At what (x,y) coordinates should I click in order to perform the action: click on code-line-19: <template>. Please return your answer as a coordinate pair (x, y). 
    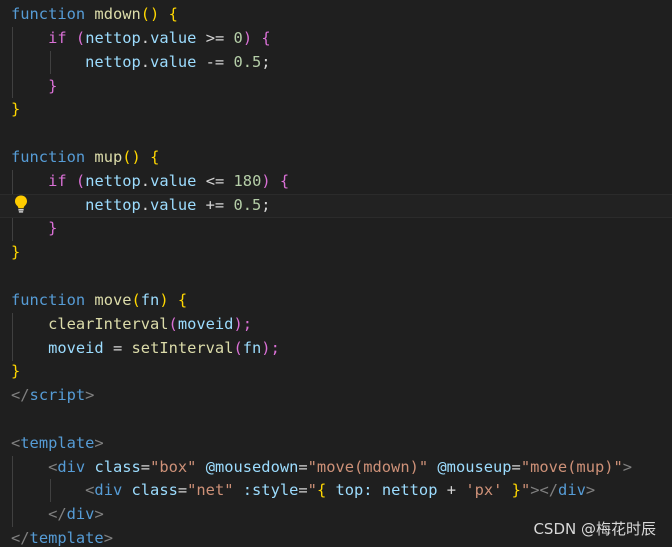
    Looking at the image, I should click on (336, 444).